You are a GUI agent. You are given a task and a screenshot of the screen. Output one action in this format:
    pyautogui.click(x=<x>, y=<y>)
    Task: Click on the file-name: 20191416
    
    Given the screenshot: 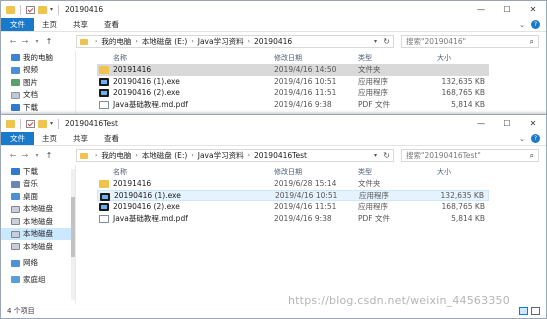 What is the action you would take?
    pyautogui.click(x=132, y=70)
    